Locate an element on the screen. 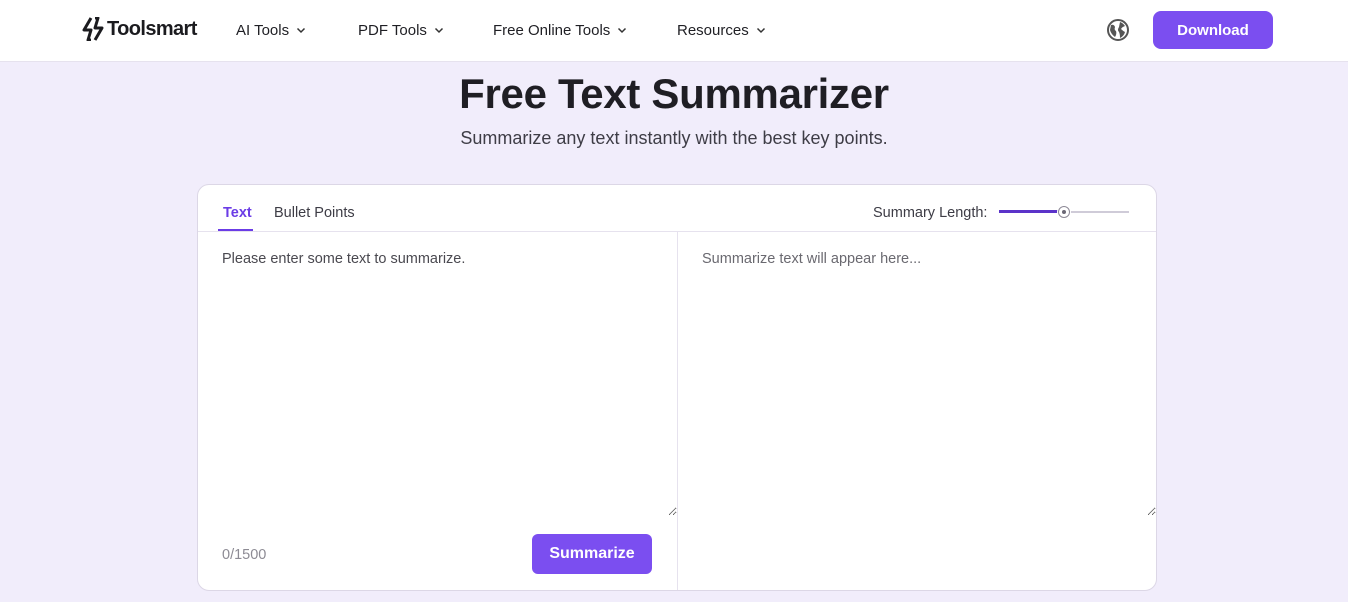 Image resolution: width=1348 pixels, height=602 pixels. slider-fill is located at coordinates (1031, 211).